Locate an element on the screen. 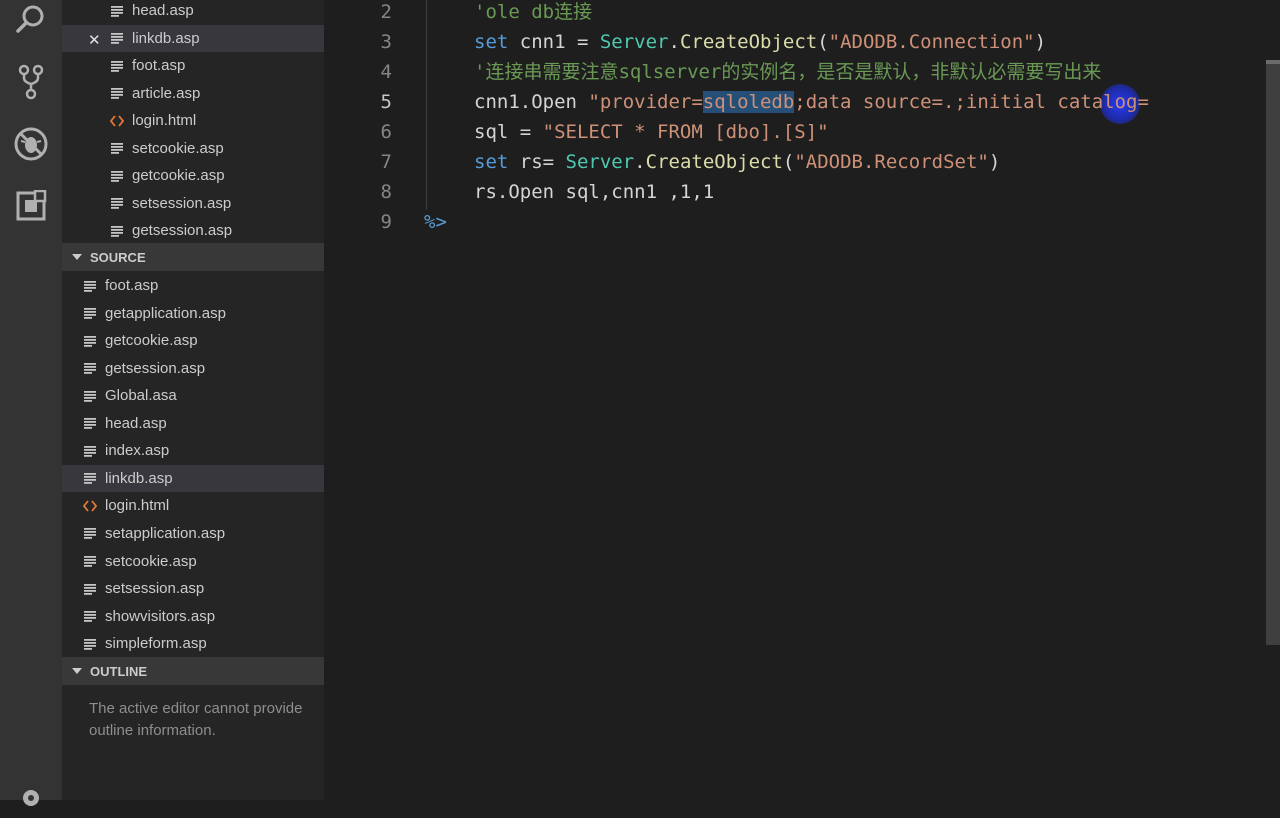 This screenshot has width=1280, height=818. file-item: getapplication.asp is located at coordinates (193, 313).